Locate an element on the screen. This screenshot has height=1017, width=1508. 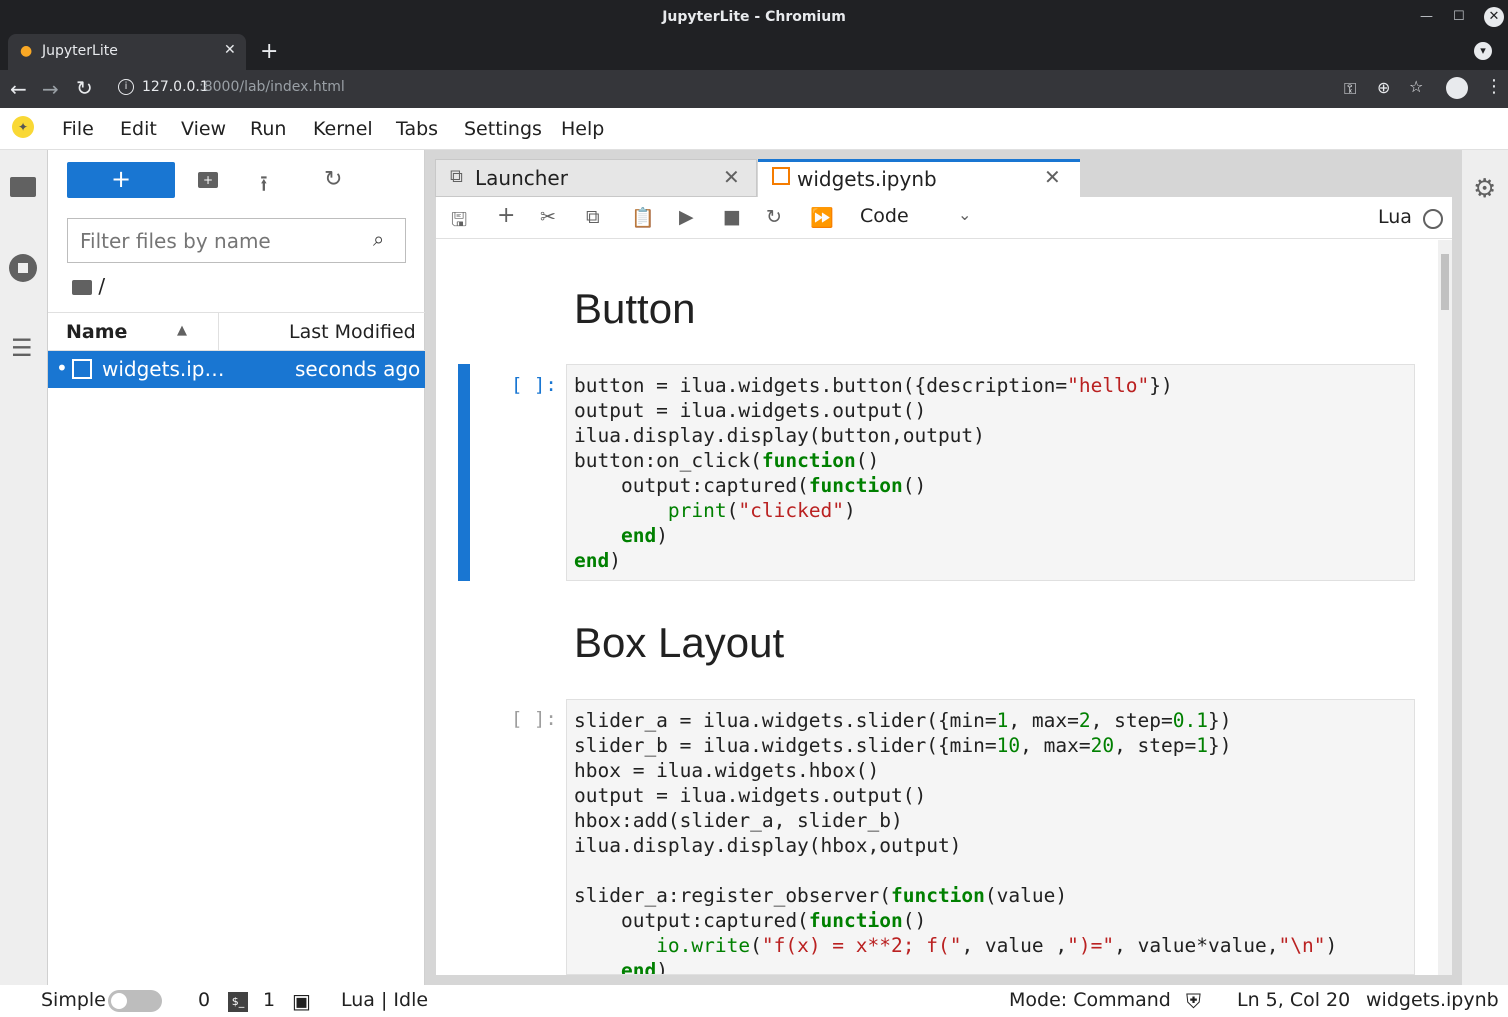
browser-menu-icon: ⋮ is located at coordinates (1494, 86).